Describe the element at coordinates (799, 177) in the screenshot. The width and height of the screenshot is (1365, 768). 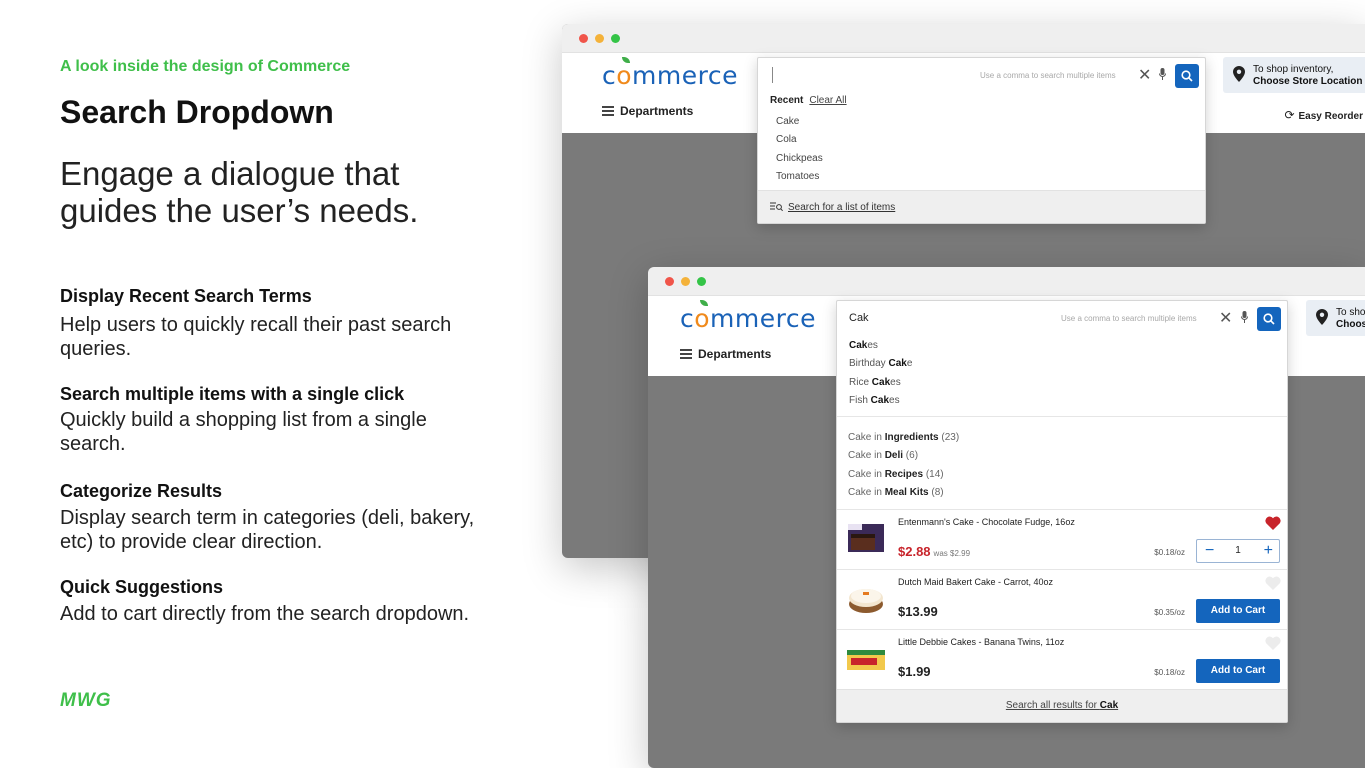
I see `recent-item: Tomatoes` at that location.